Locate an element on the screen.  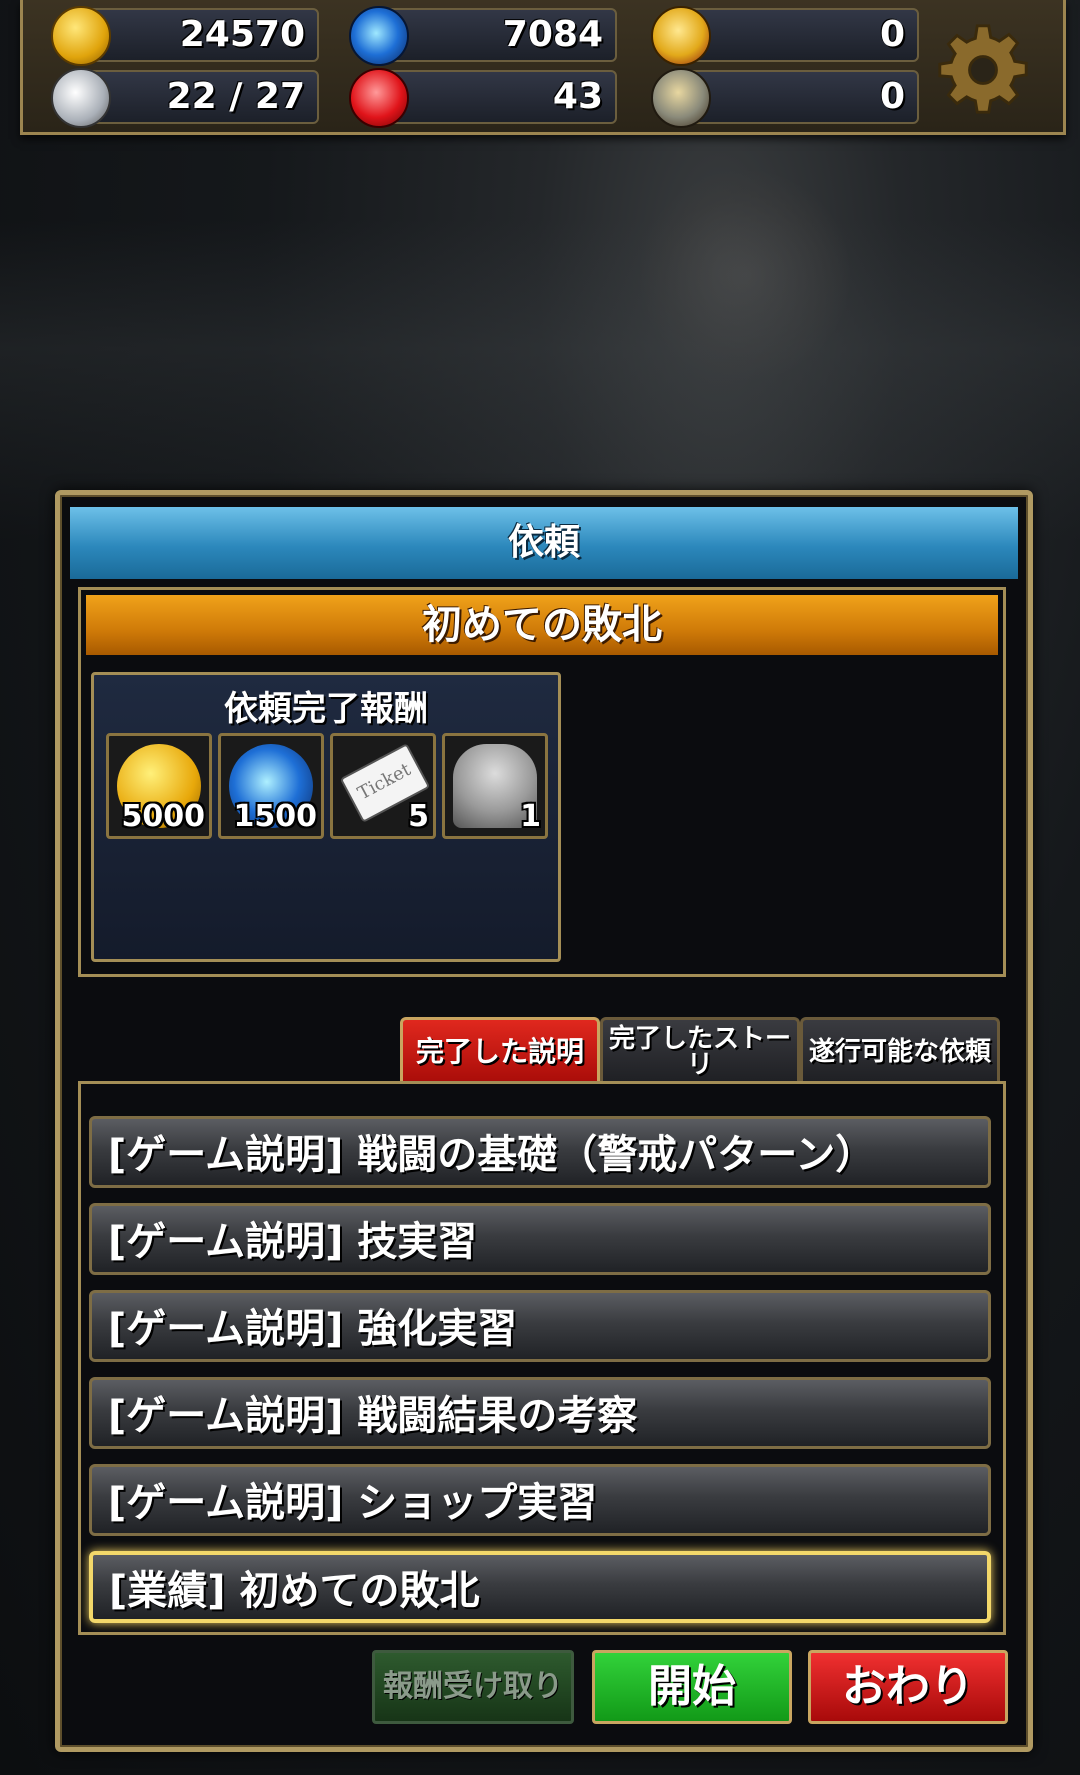
coin-value: 24570 is located at coordinates (242, 34).